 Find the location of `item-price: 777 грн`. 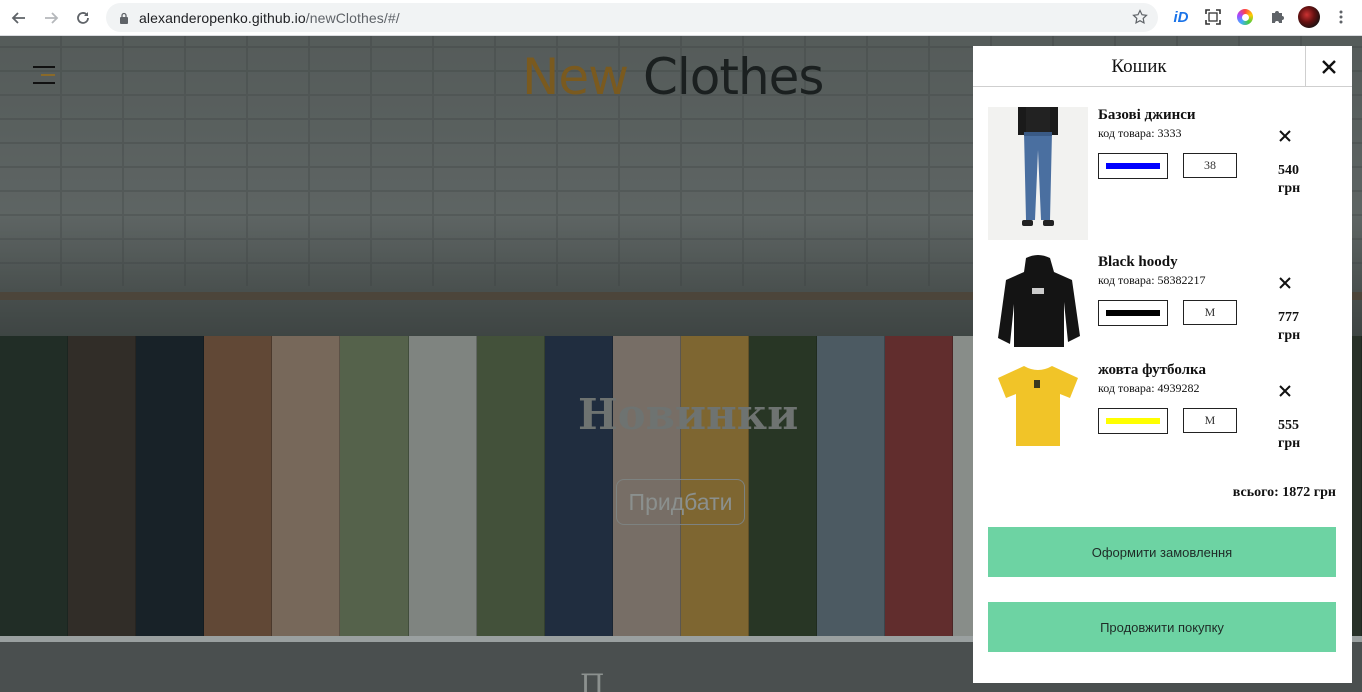

item-price: 777 грн is located at coordinates (1289, 326).